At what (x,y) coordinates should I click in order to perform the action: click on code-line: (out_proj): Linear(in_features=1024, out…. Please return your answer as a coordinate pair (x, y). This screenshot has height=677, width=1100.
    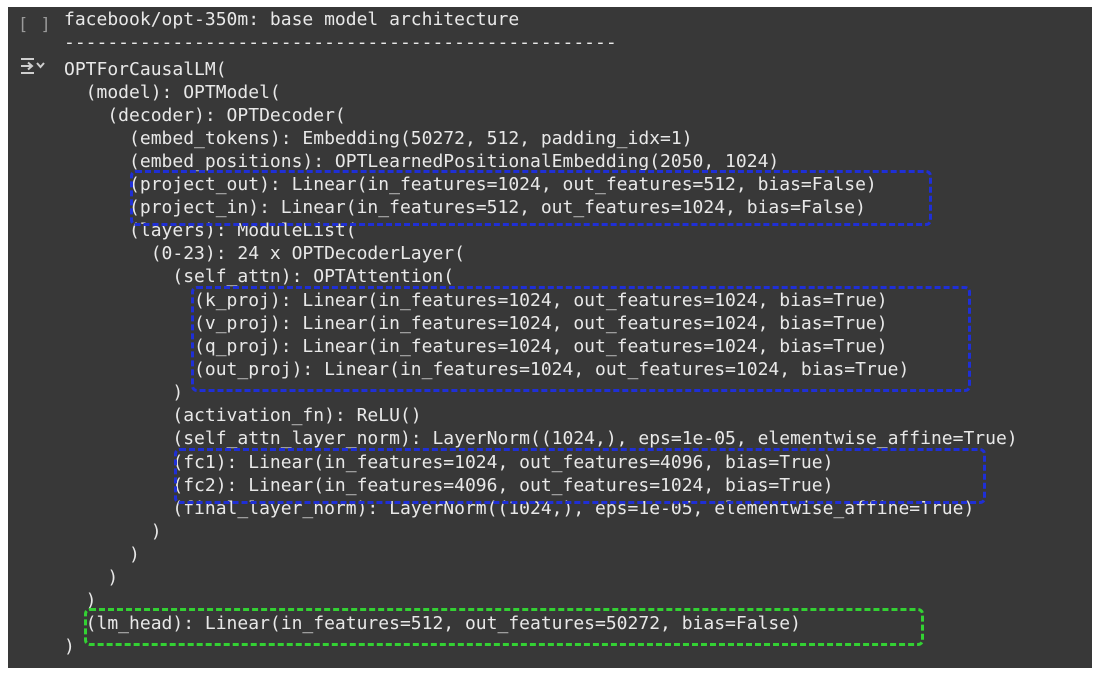
    Looking at the image, I should click on (487, 369).